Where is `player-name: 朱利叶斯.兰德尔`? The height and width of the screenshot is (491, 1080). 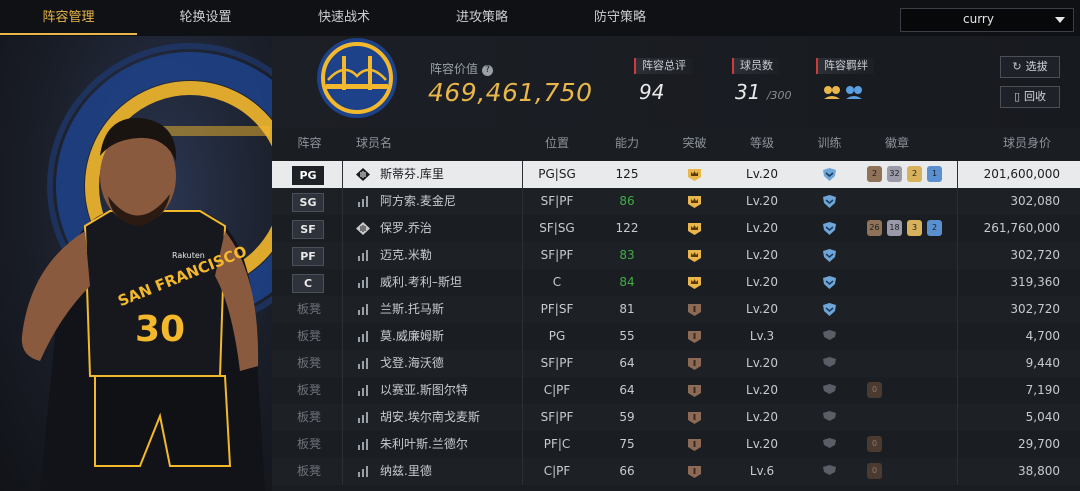
player-name: 朱利叶斯.兰德尔 is located at coordinates (424, 444).